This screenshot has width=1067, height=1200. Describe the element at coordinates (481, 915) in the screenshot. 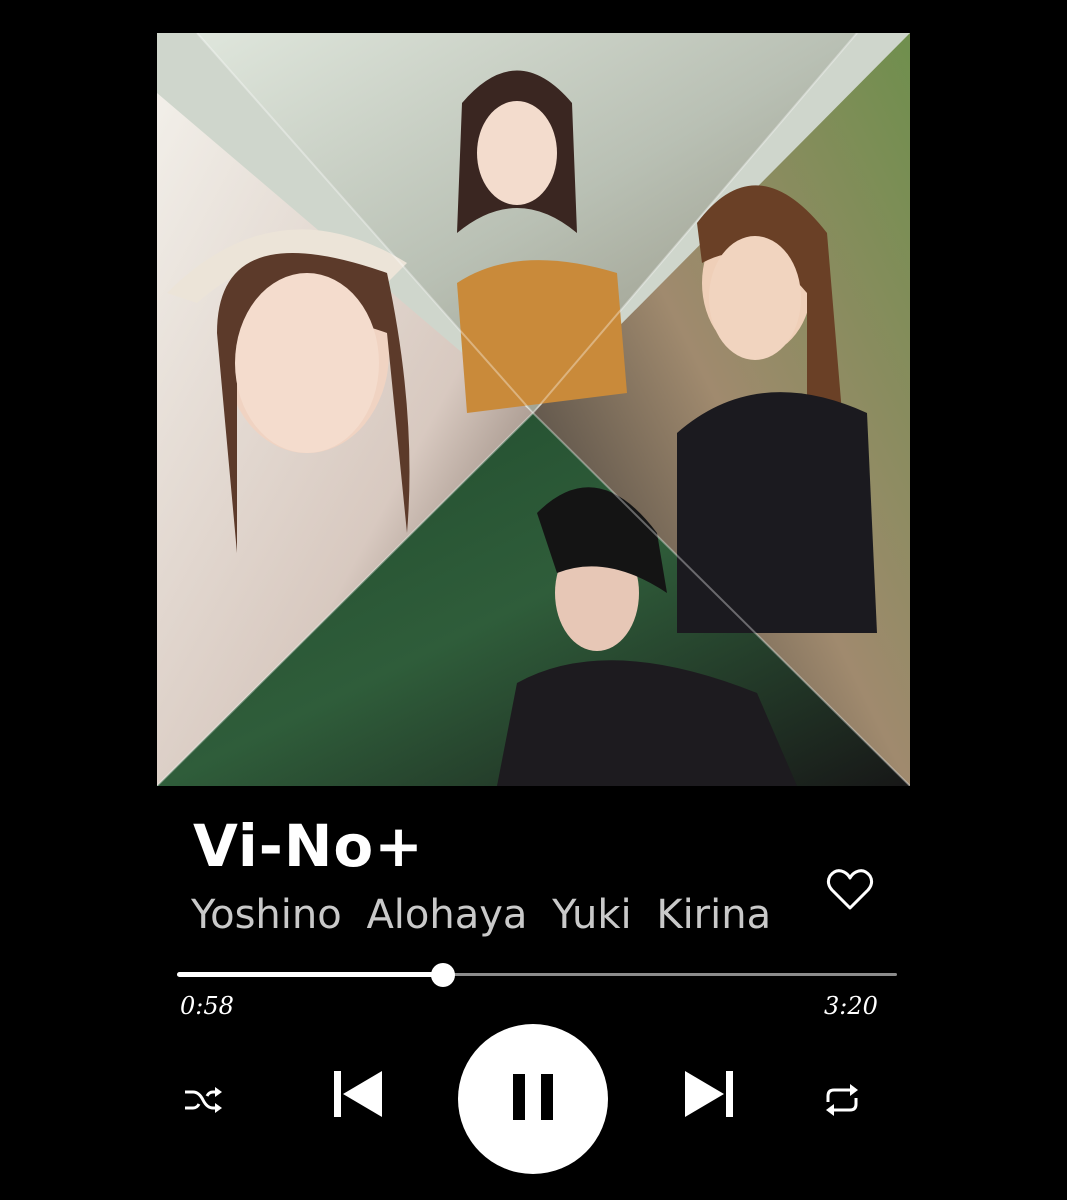

I see `track-artists: Yoshino Alohaya Yuki Kirina` at that location.